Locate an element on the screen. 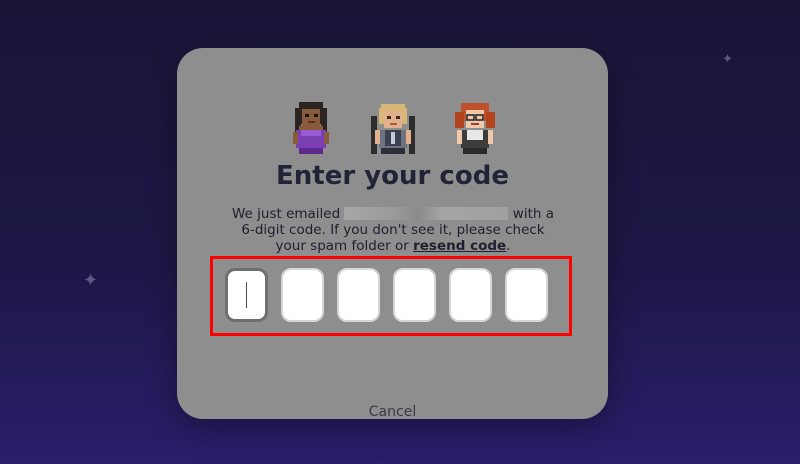 The image size is (800, 464). cancel-row: Cancel is located at coordinates (392, 412).